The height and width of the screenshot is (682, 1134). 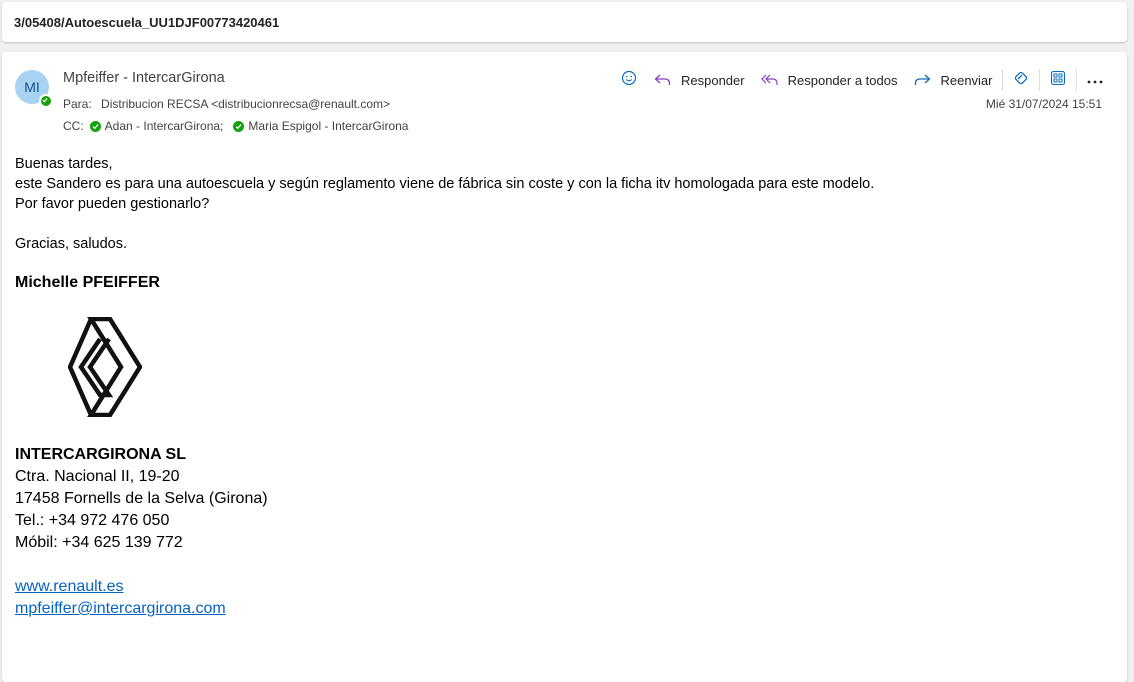 I want to click on reply-button: Responder, so click(x=699, y=80).